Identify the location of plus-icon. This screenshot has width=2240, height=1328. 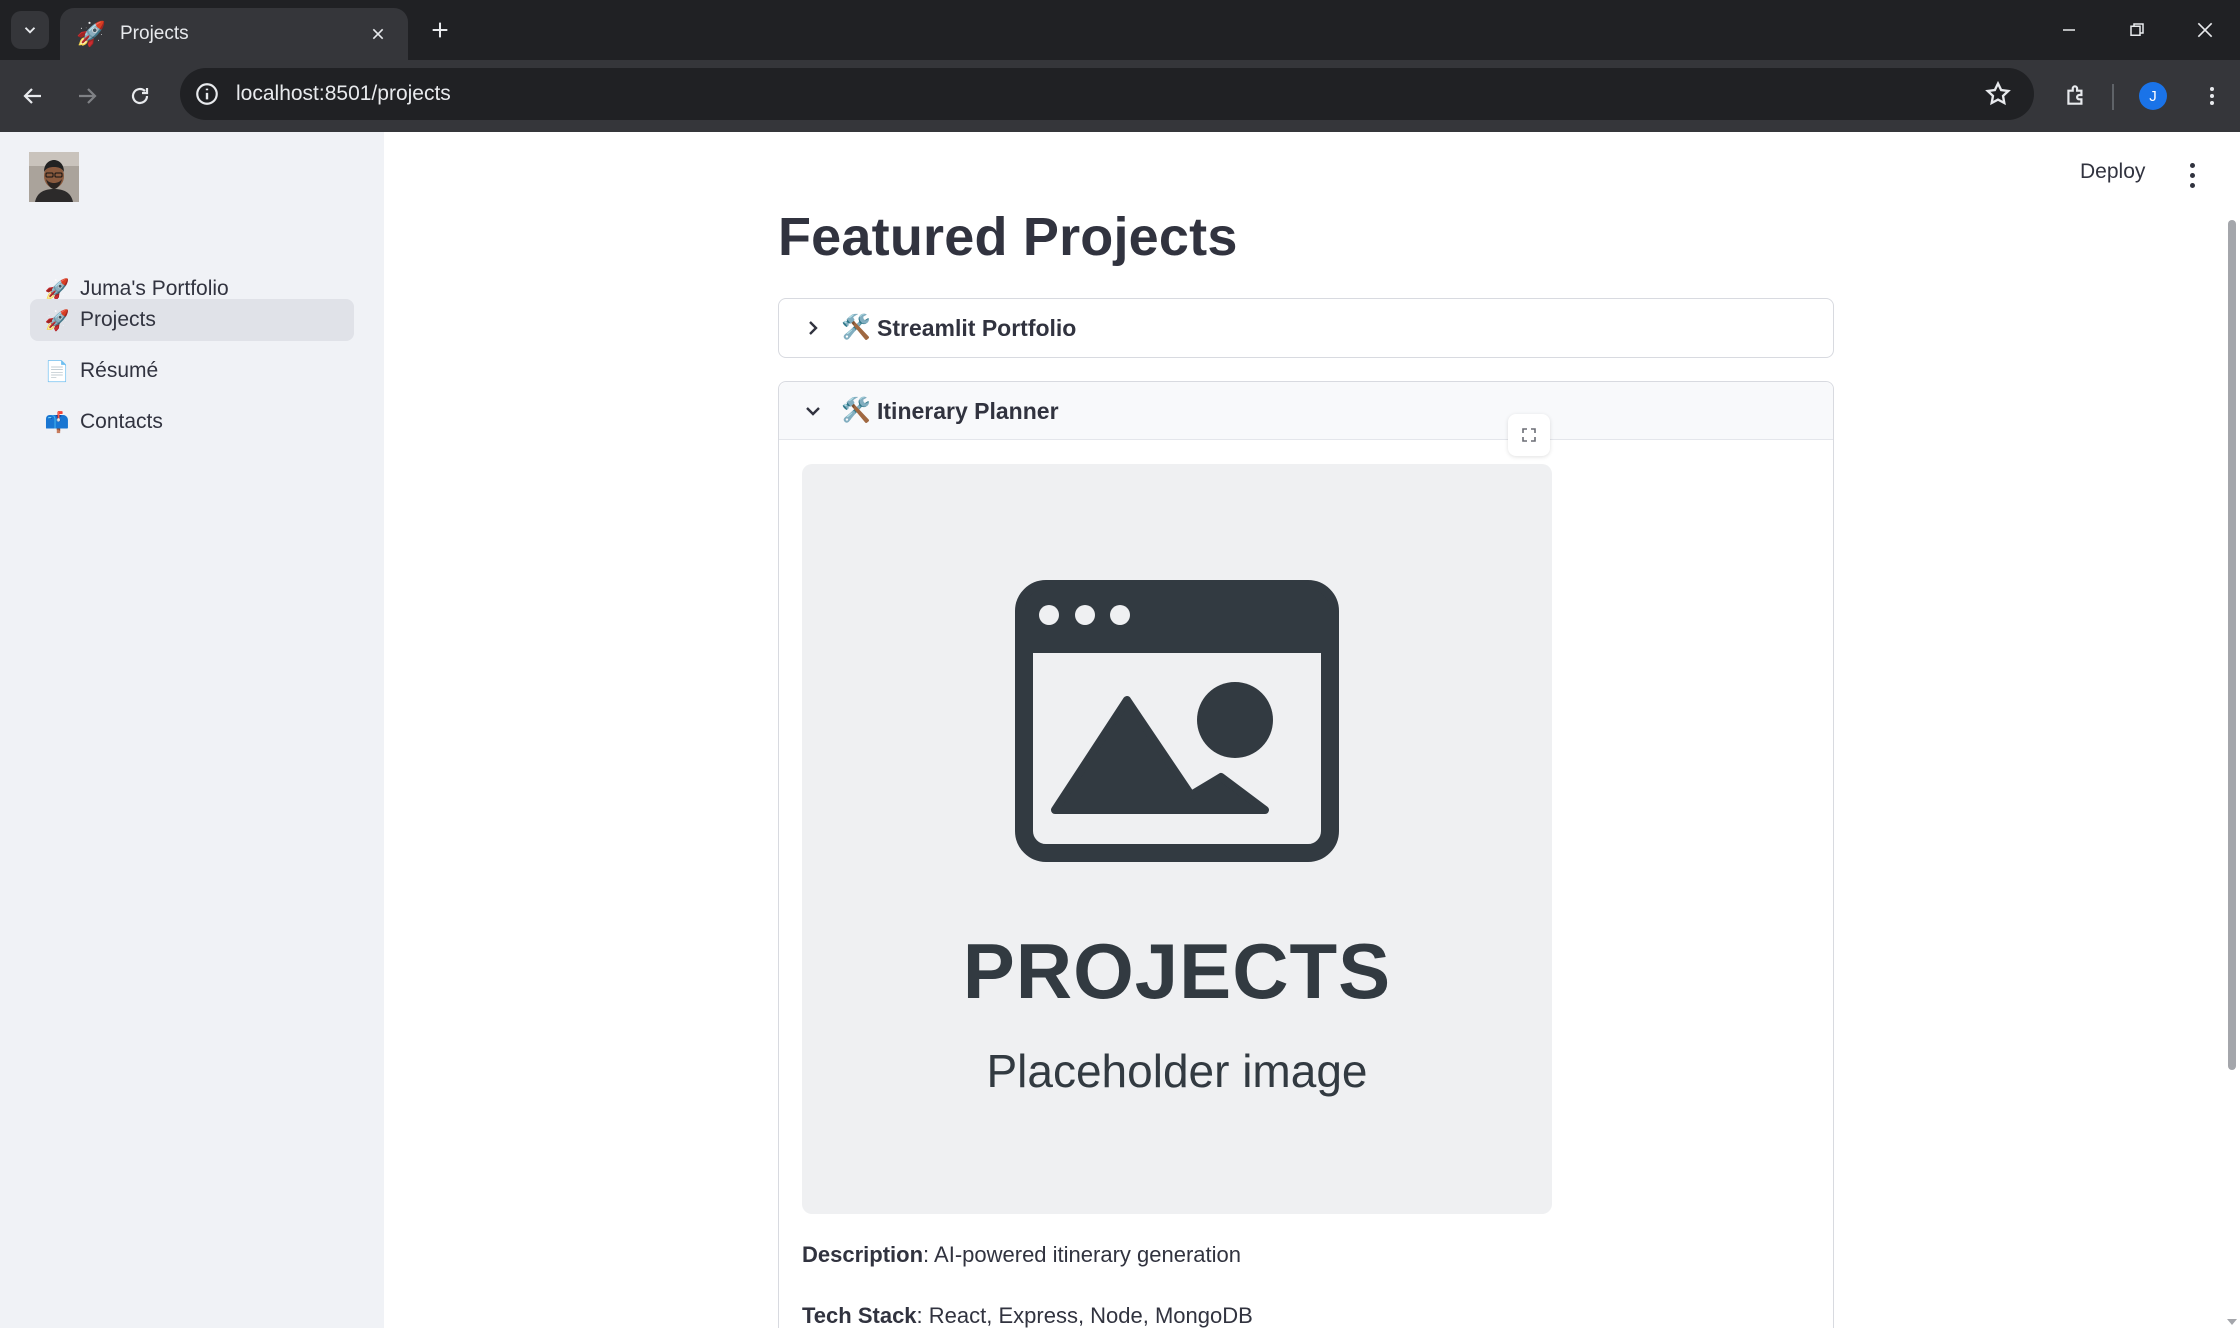
(440, 30).